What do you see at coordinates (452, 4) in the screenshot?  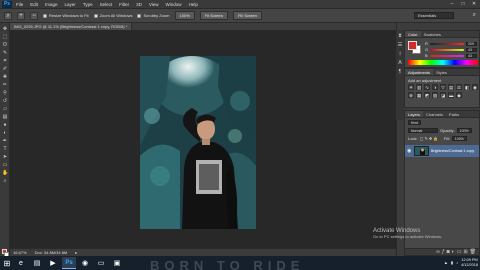 I see `minimize-icon: –` at bounding box center [452, 4].